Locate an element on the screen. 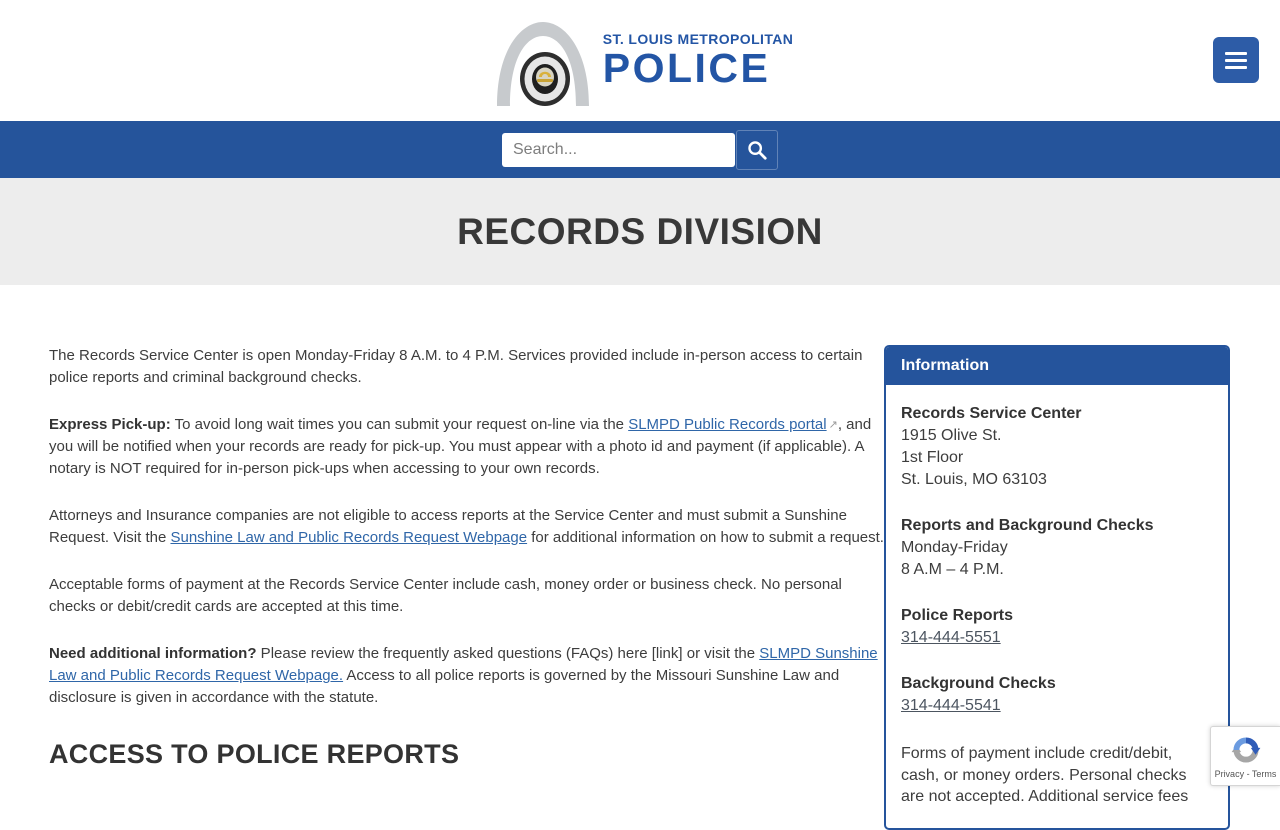  sidebar-group-title: Police Reports is located at coordinates (957, 615).